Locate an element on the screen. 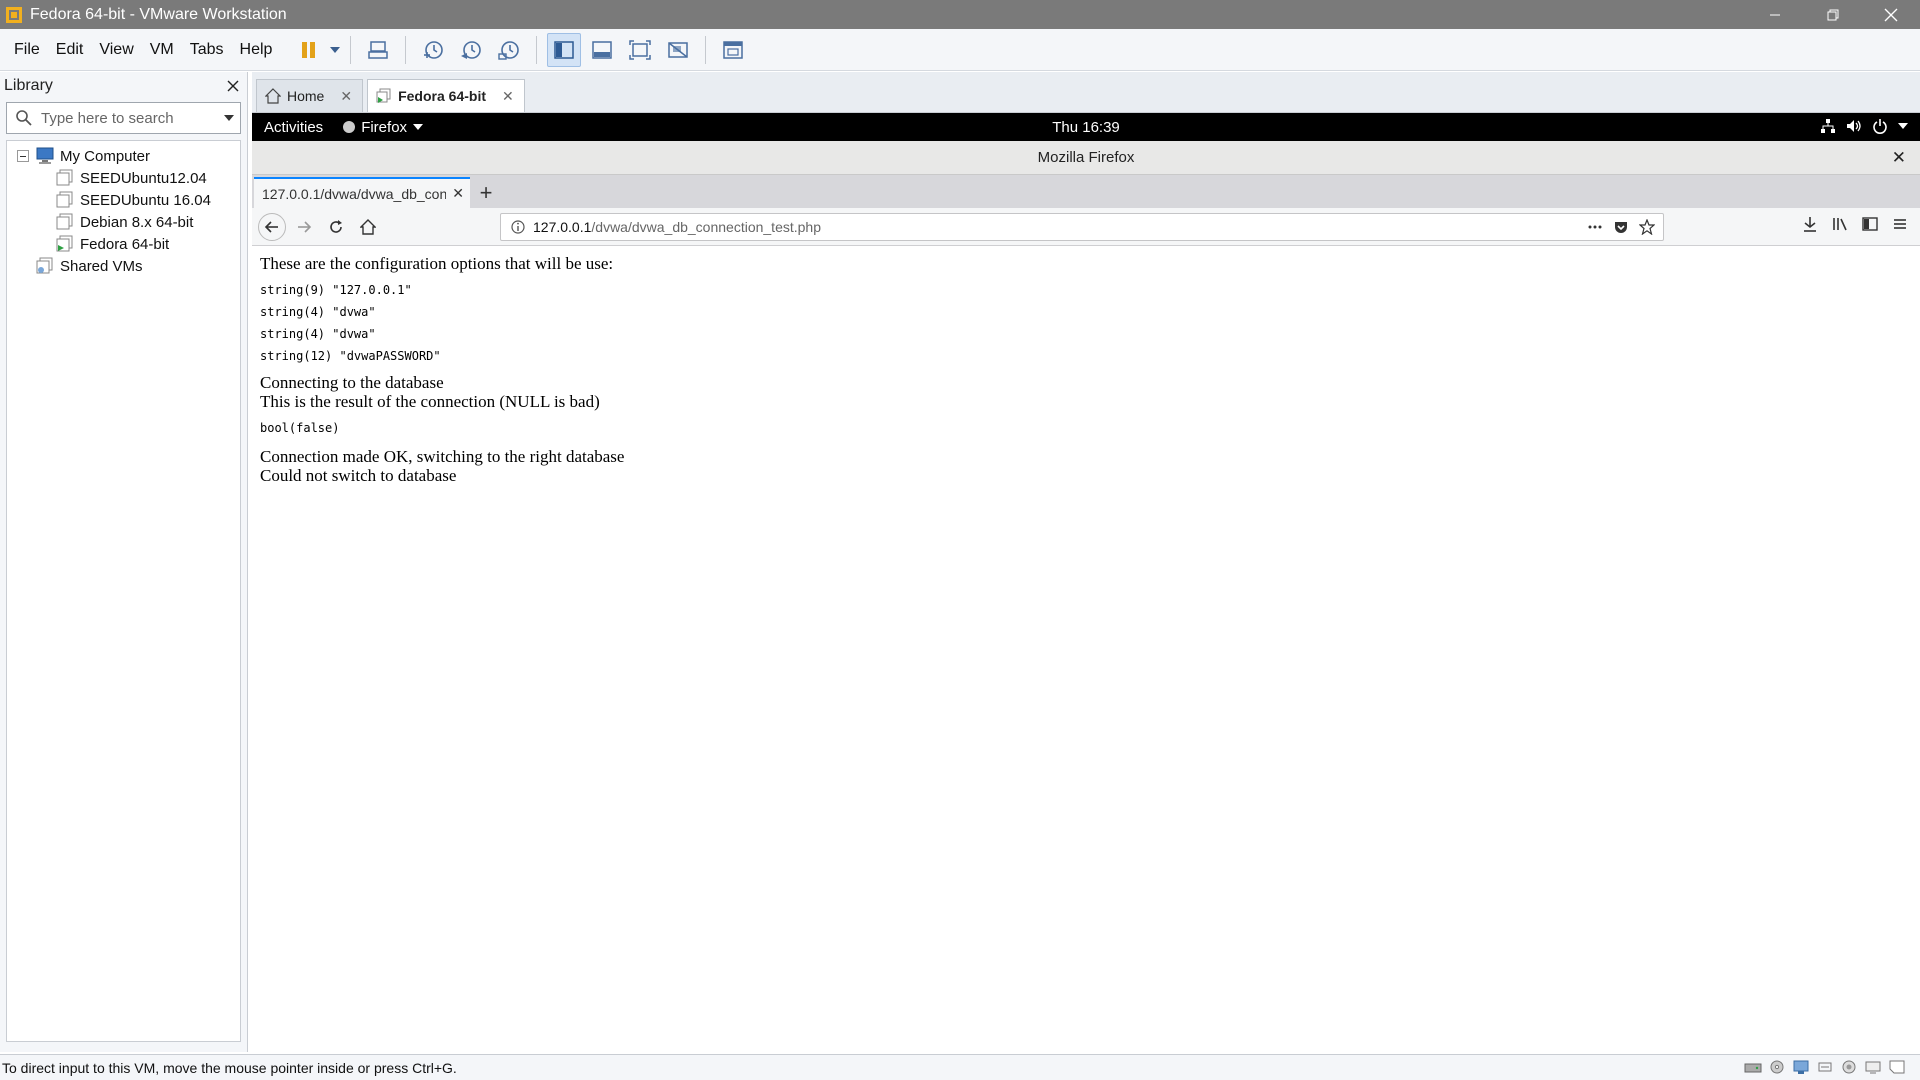 Image resolution: width=1920 pixels, height=1080 pixels. home-button is located at coordinates (368, 227).